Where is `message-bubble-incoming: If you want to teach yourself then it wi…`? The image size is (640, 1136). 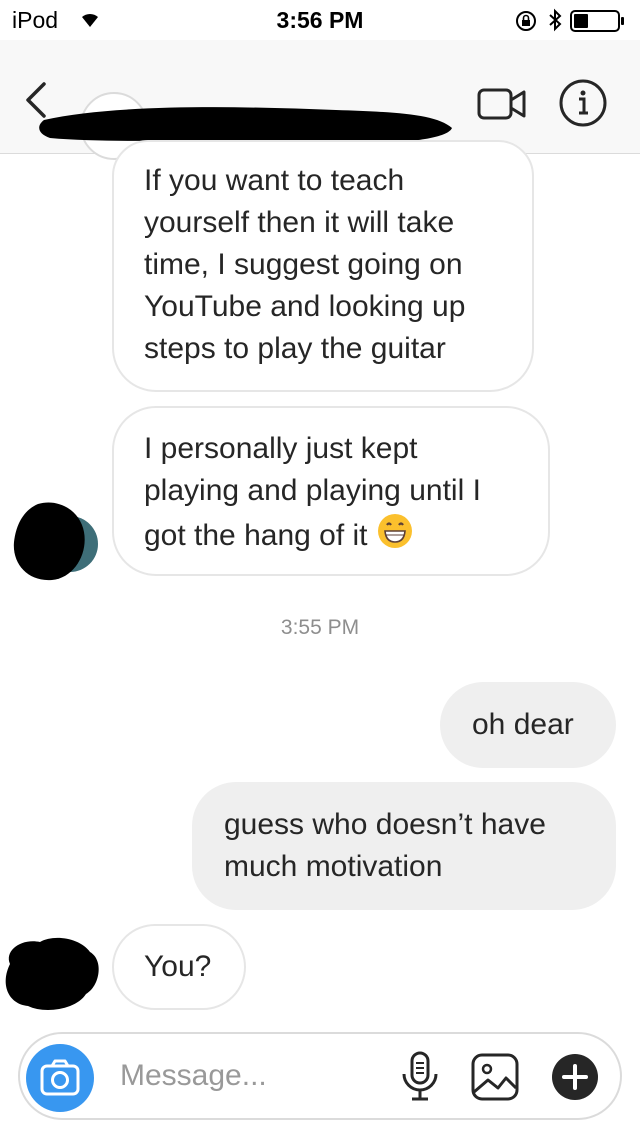
message-bubble-incoming: If you want to teach yourself then it wi… is located at coordinates (323, 266).